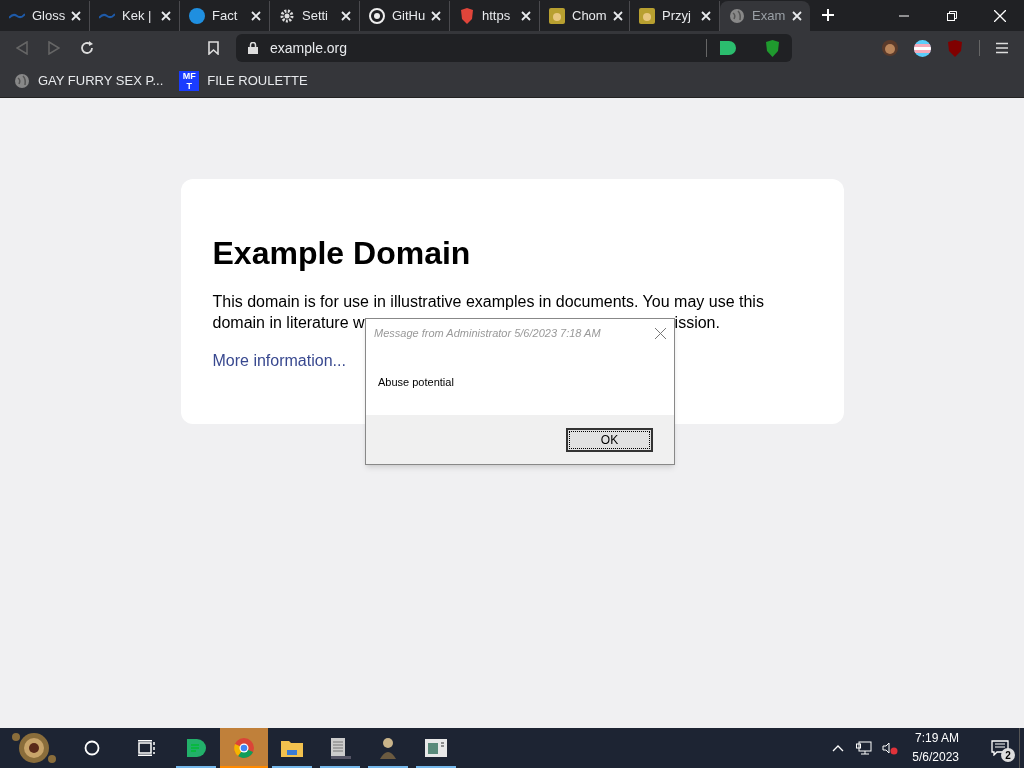  I want to click on start-icon, so click(34, 748).